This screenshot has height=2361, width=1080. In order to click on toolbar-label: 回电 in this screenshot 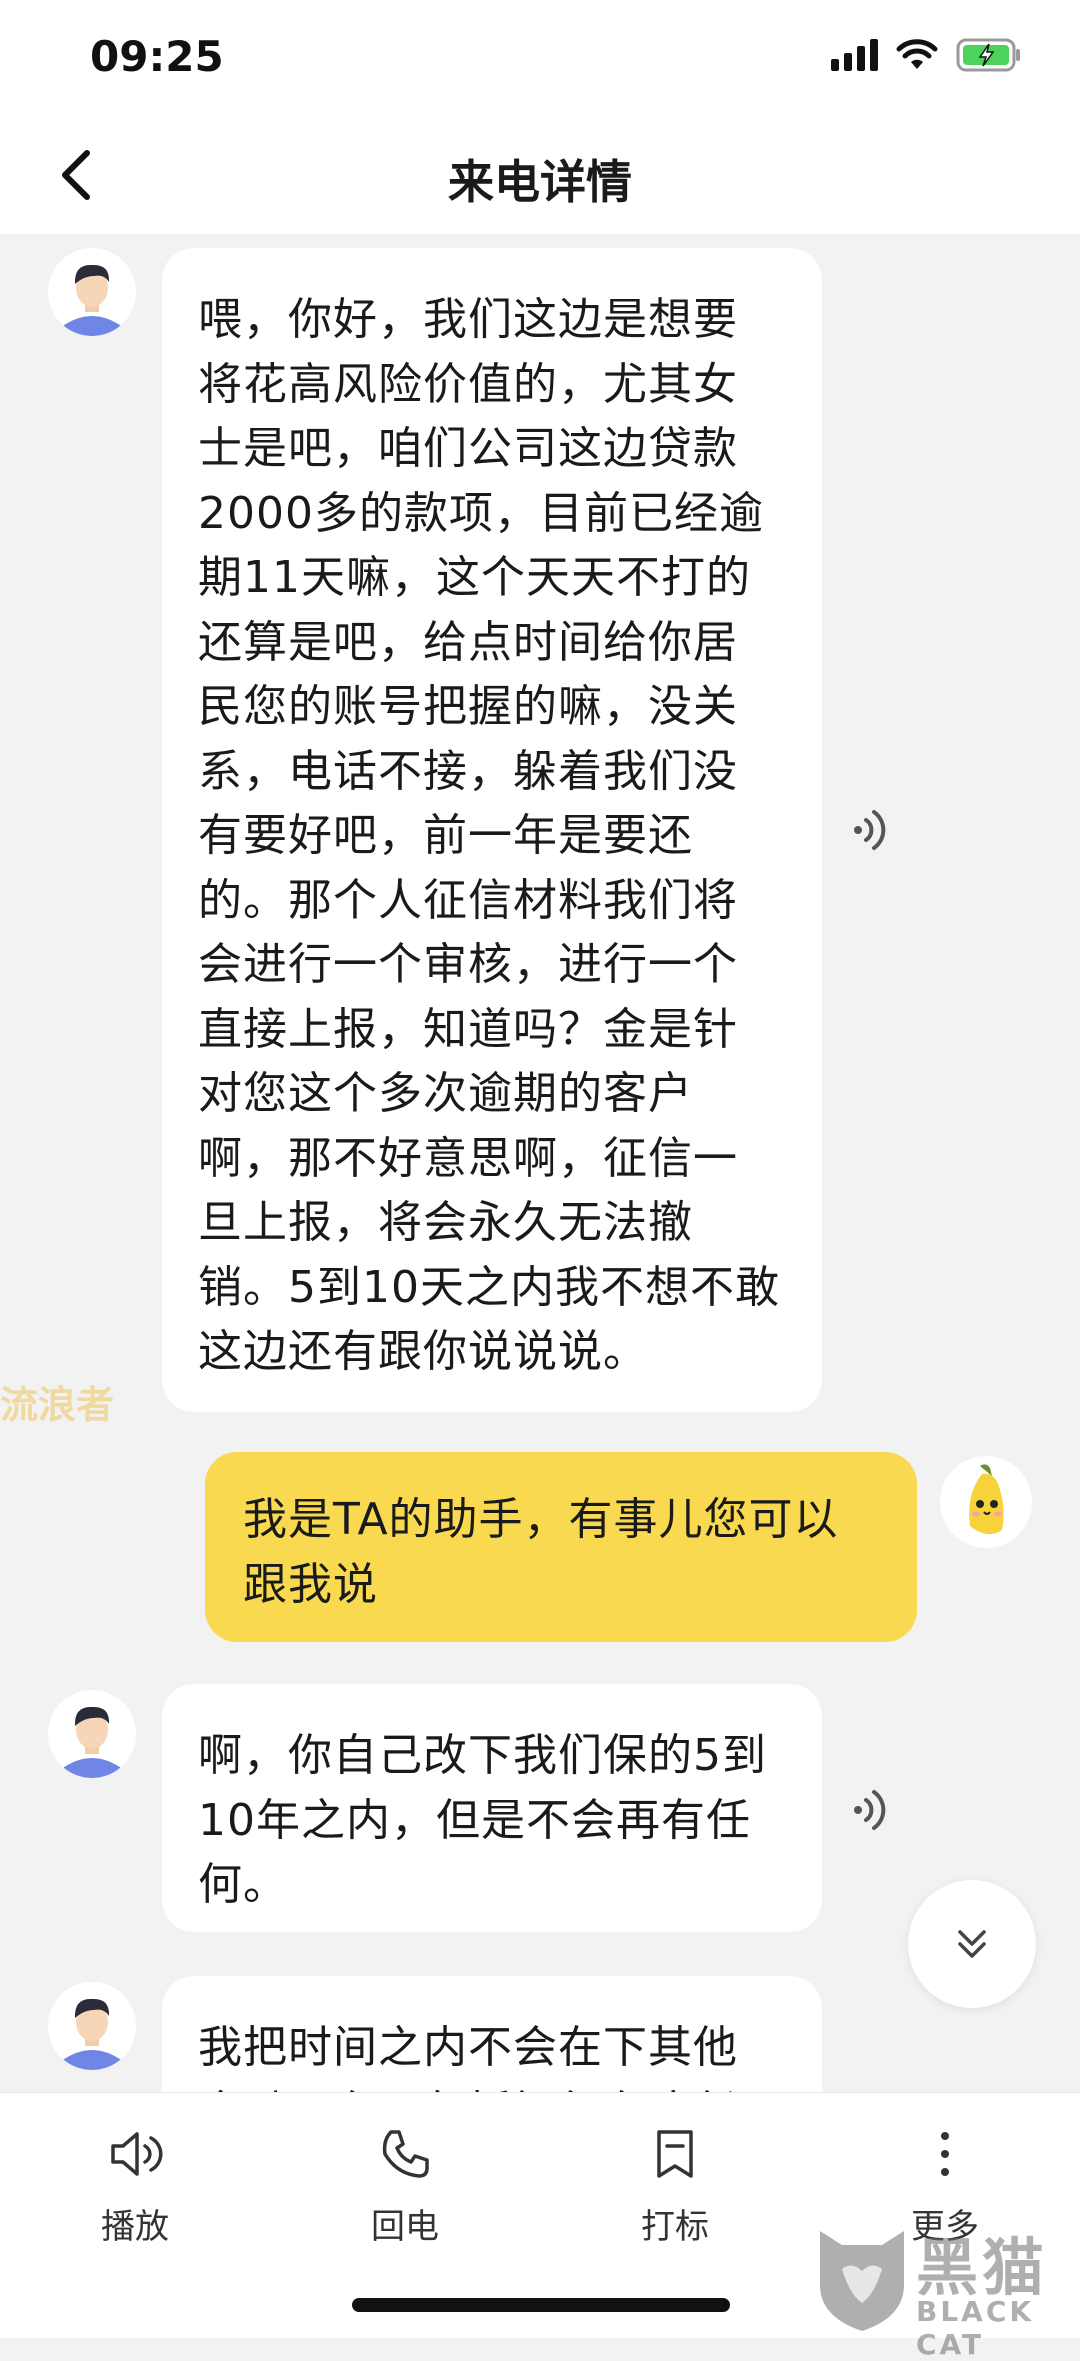, I will do `click(405, 2227)`.